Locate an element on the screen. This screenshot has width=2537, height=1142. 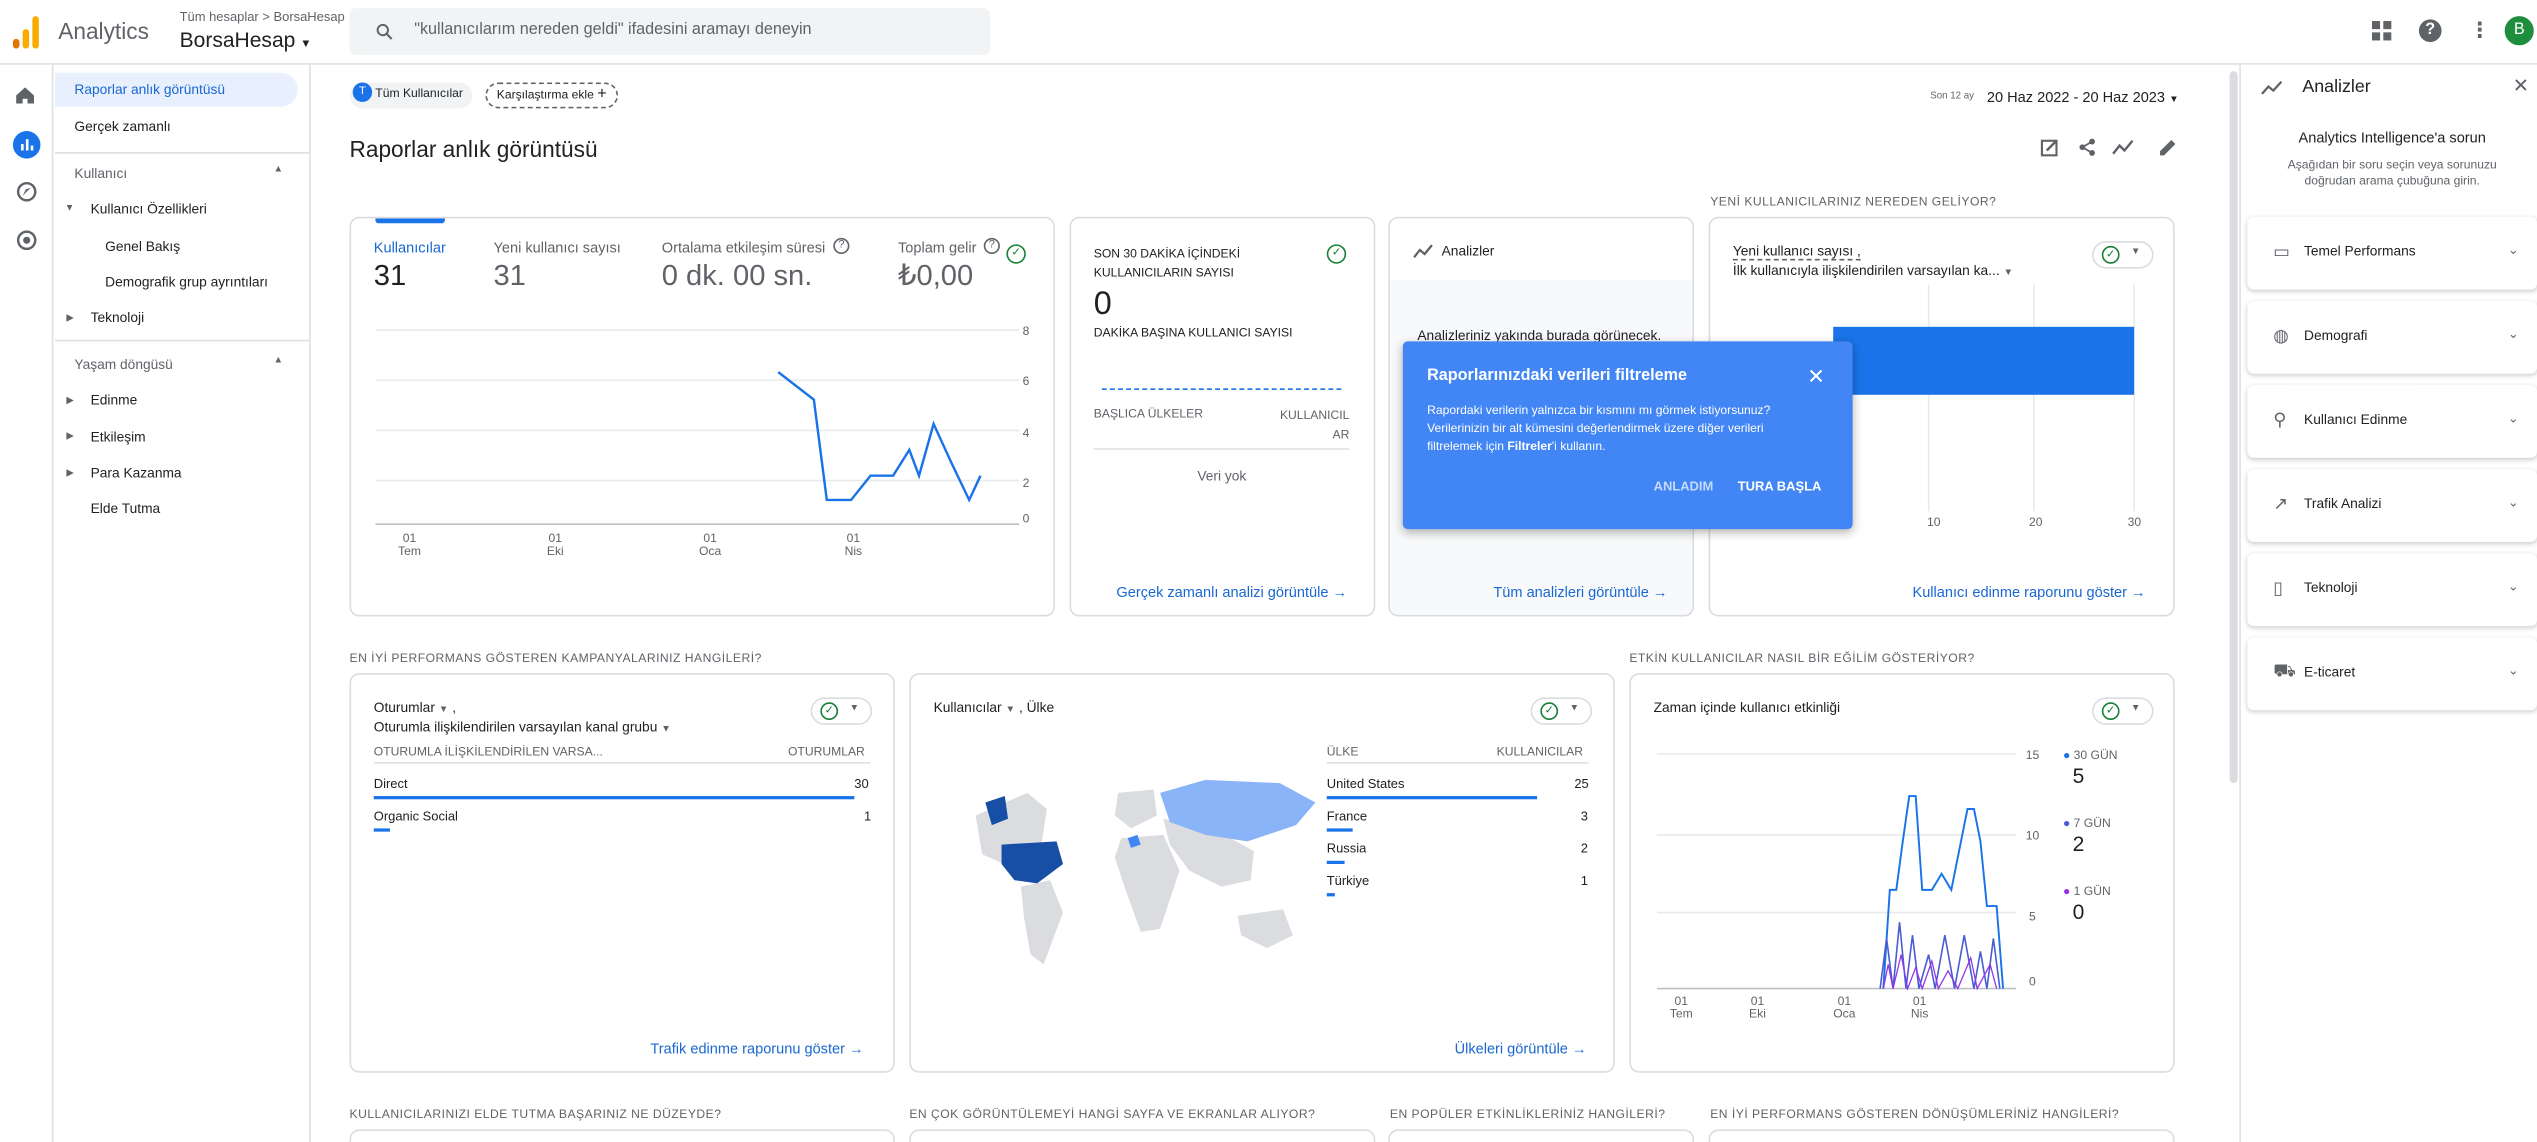
reports-icon is located at coordinates (26, 145).